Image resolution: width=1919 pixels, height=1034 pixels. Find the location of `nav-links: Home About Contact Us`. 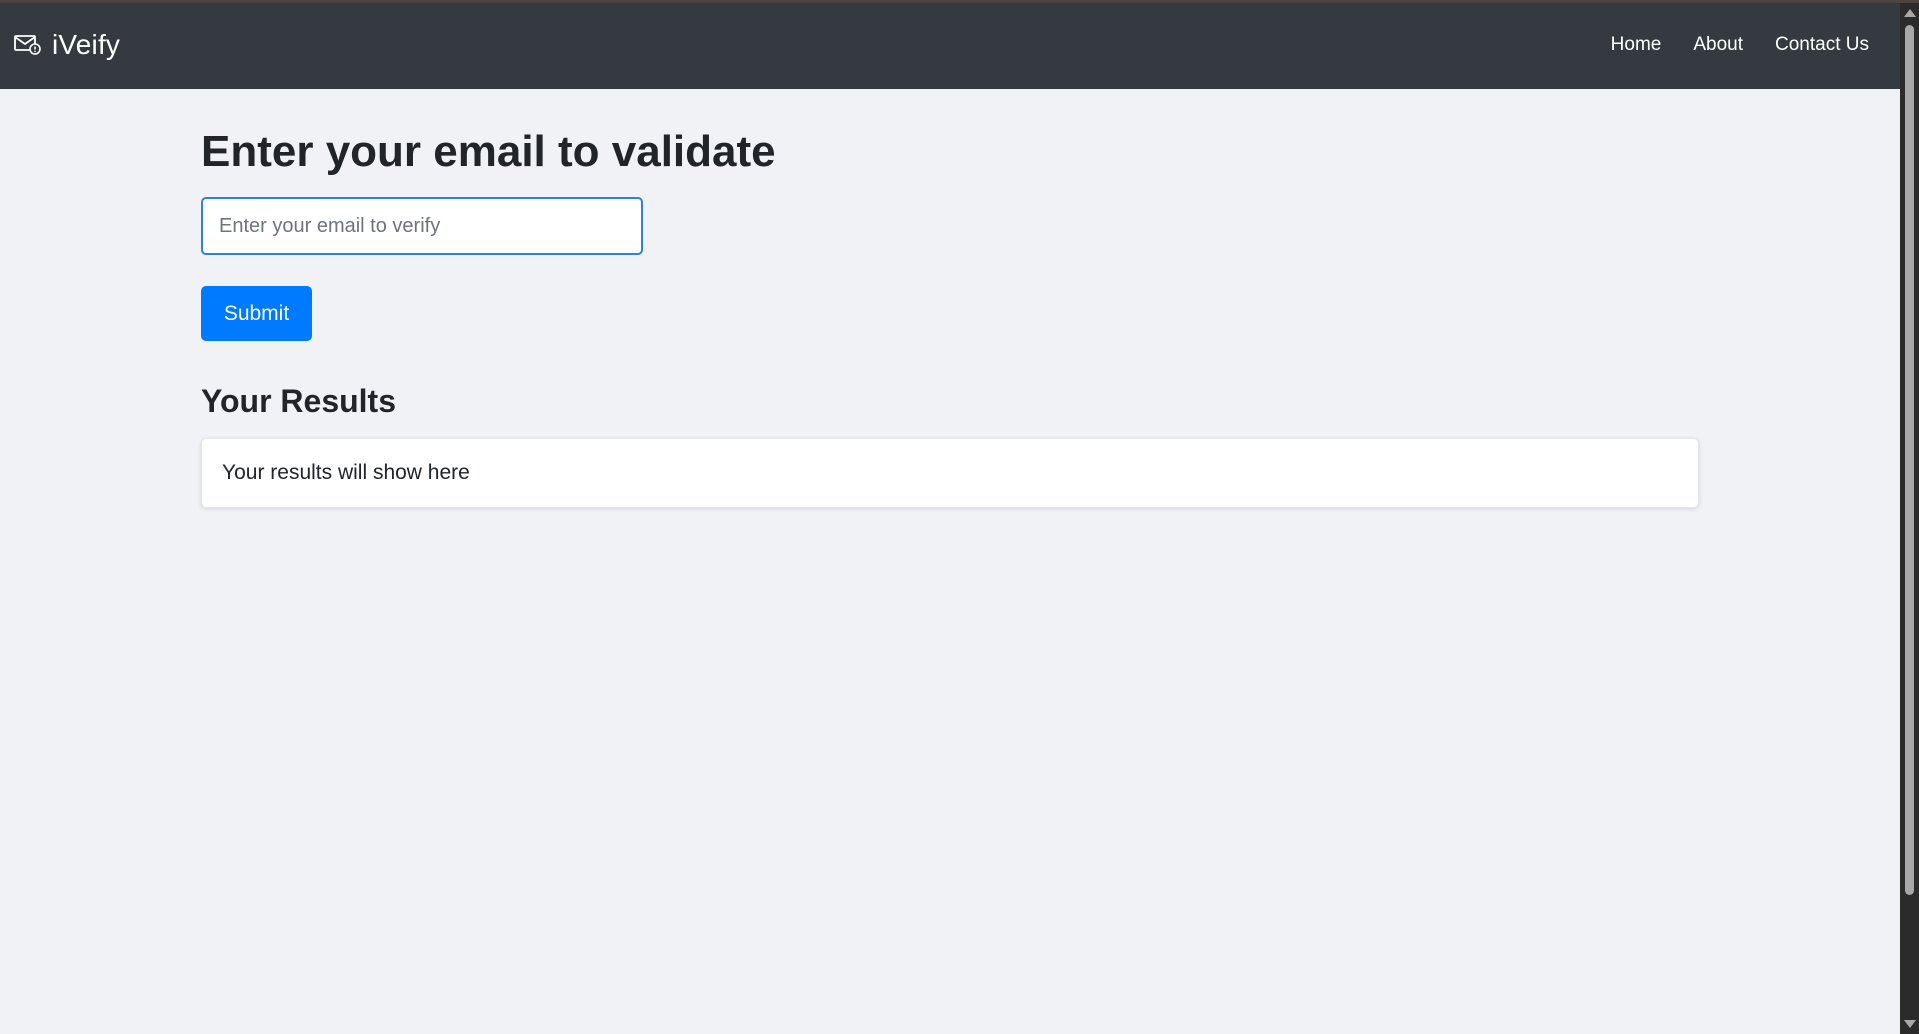

nav-links: Home About Contact Us is located at coordinates (1724, 45).